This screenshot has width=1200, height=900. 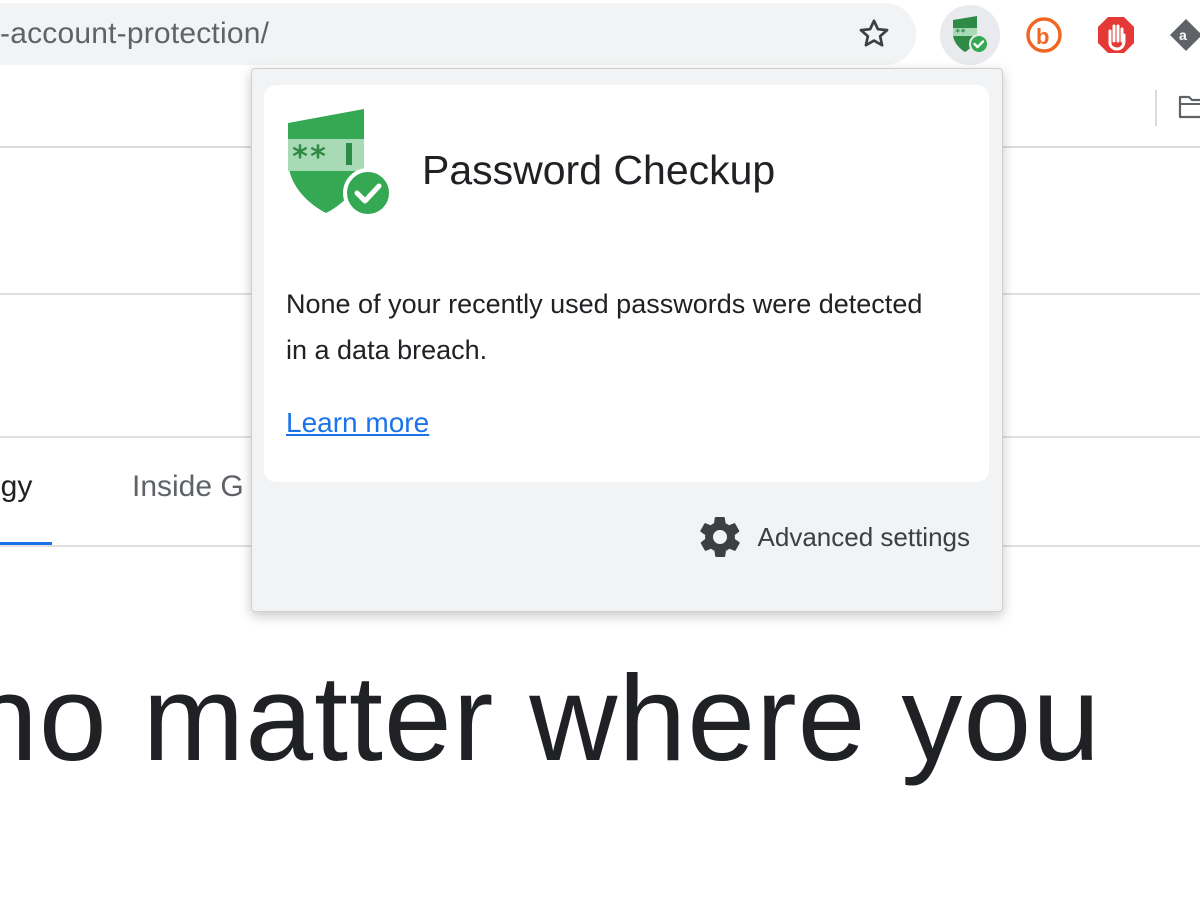 I want to click on advanced-settings-label: Advanced settings, so click(x=864, y=537).